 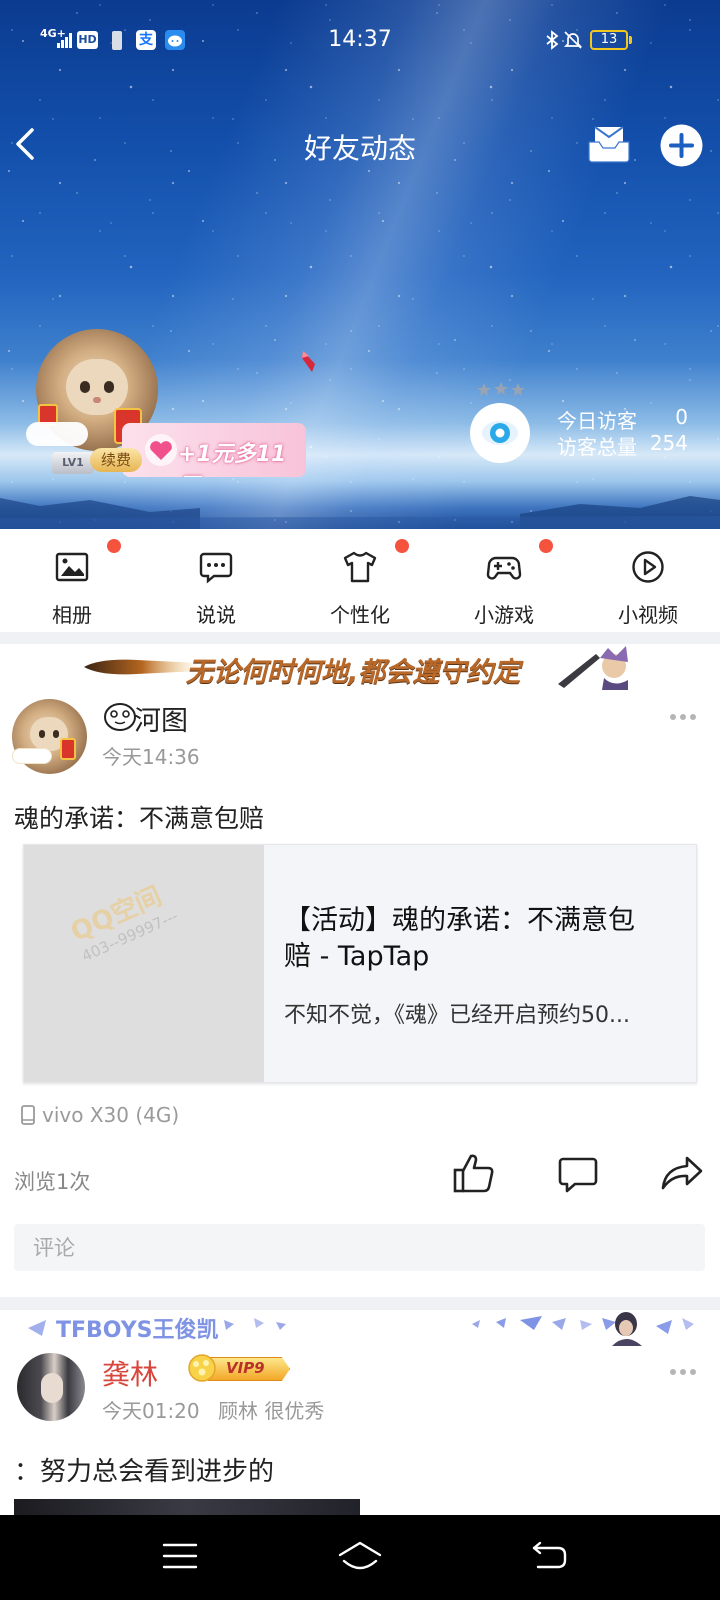 I want to click on post-image, so click(x=187, y=1507).